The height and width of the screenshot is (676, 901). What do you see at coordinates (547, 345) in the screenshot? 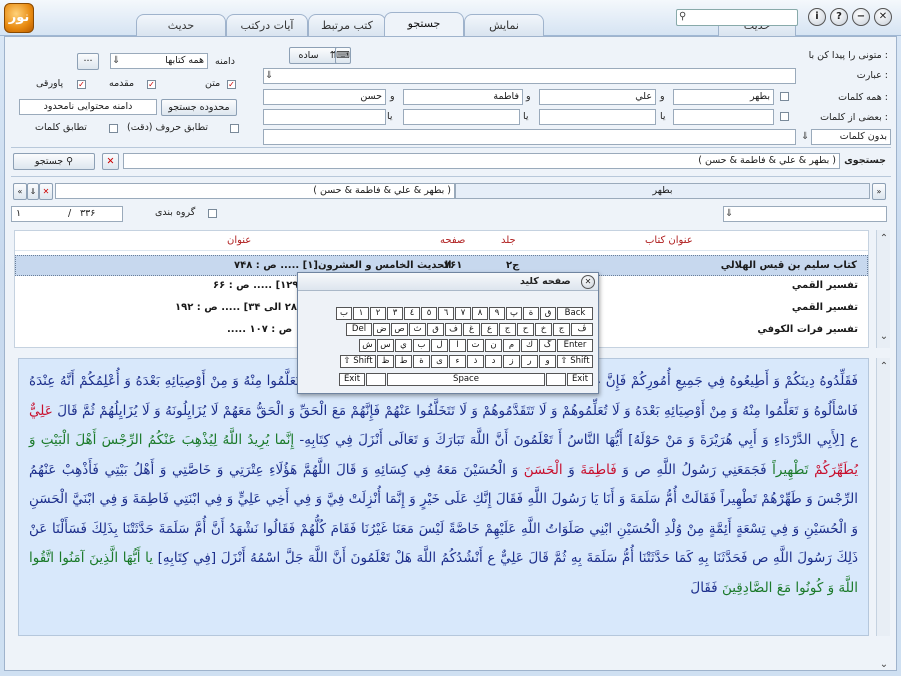
I see `key-char: گ` at bounding box center [547, 345].